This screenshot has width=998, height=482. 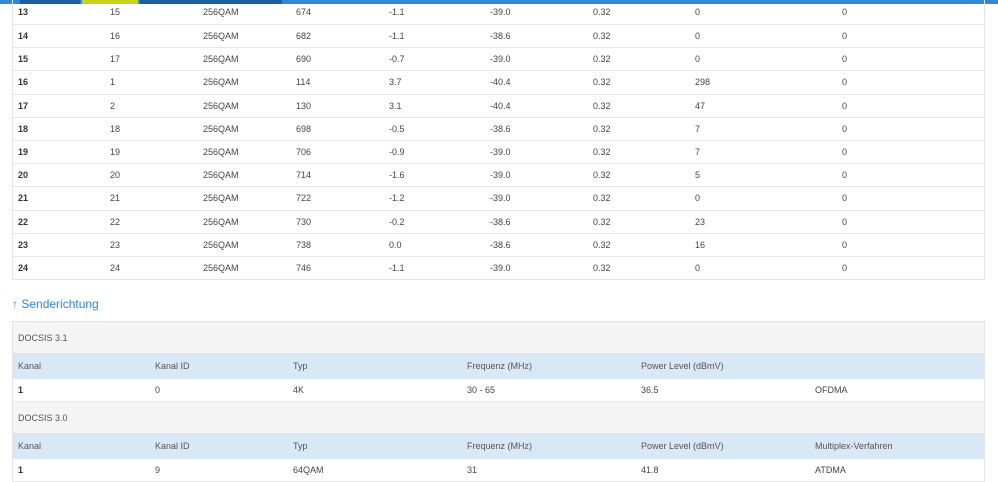 What do you see at coordinates (397, 128) in the screenshot?
I see `table-cell: -0.5` at bounding box center [397, 128].